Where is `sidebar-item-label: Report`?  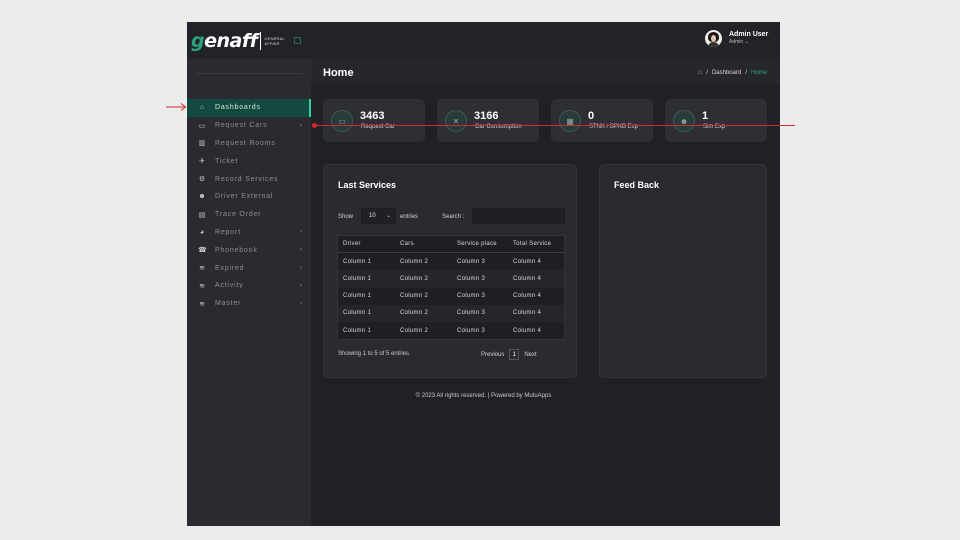 sidebar-item-label: Report is located at coordinates (228, 232).